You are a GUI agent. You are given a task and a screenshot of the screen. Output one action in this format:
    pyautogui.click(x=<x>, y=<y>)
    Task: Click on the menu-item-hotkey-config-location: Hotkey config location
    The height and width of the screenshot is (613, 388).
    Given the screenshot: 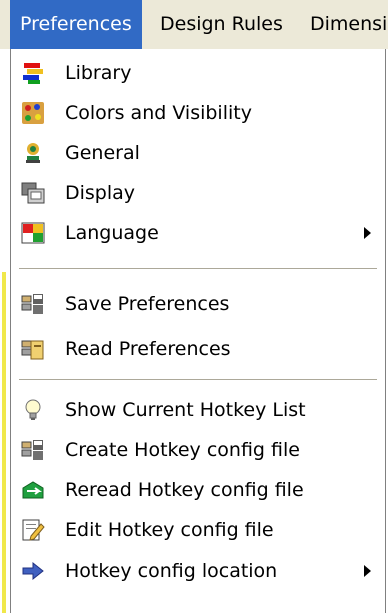 What is the action you would take?
    pyautogui.click(x=198, y=571)
    